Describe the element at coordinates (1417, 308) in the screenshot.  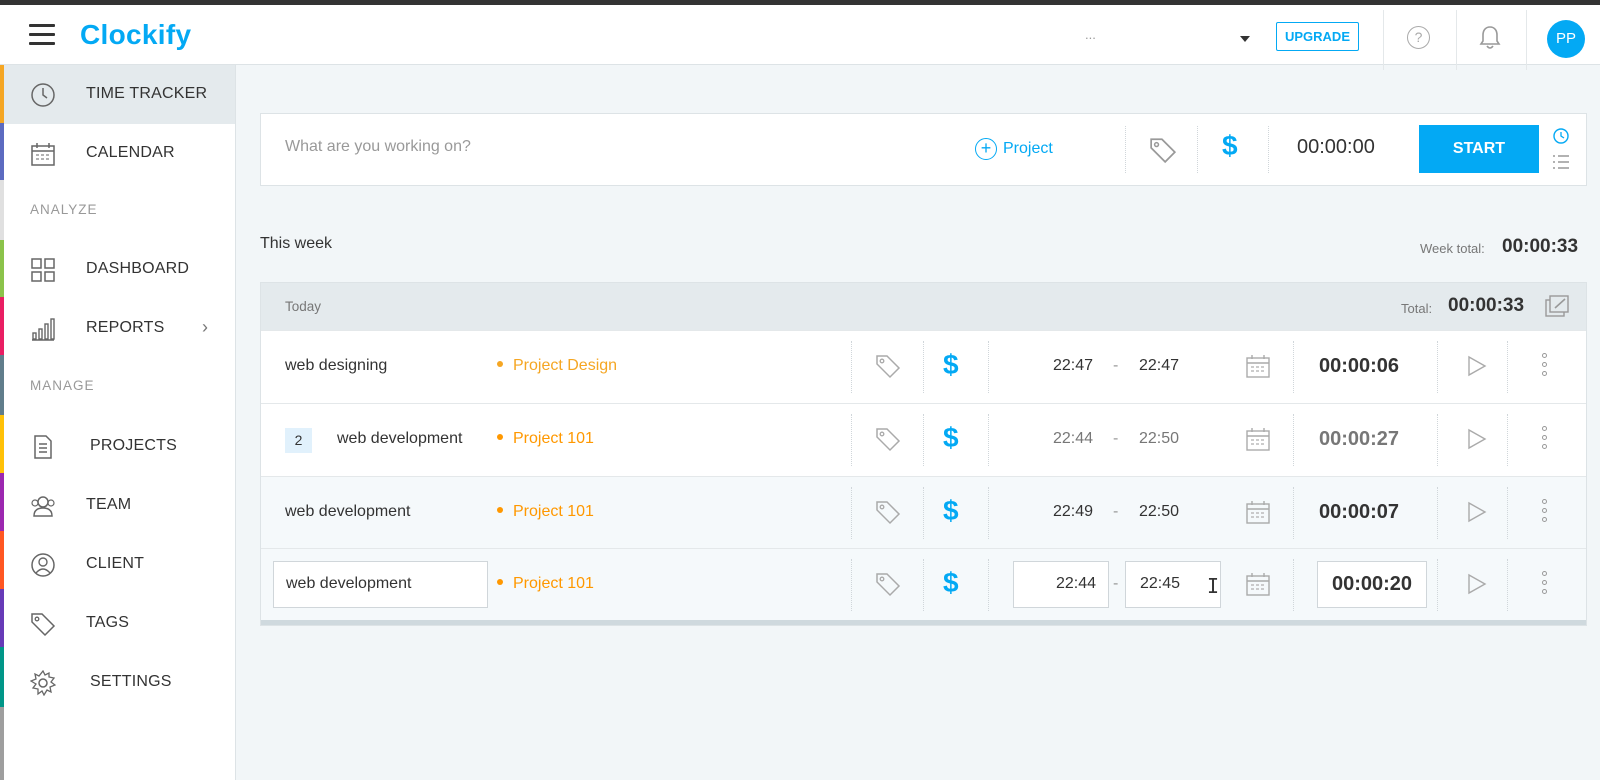
I see `day-total-label: Total:` at that location.